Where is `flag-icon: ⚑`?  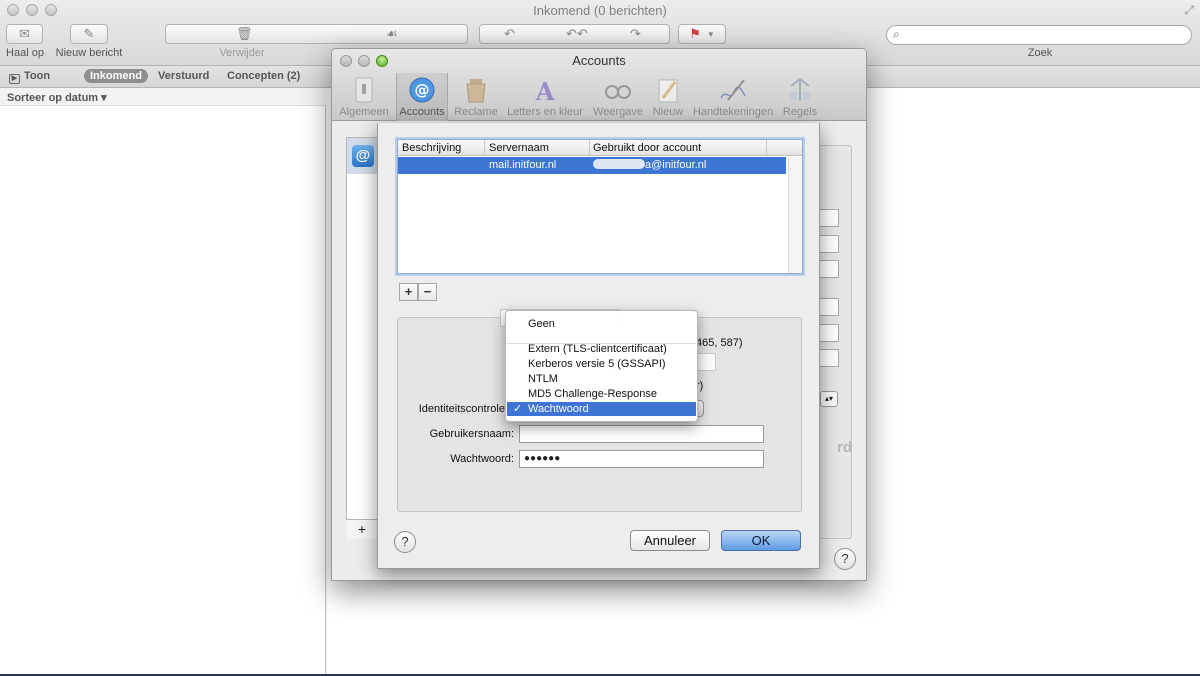 flag-icon: ⚑ is located at coordinates (695, 33).